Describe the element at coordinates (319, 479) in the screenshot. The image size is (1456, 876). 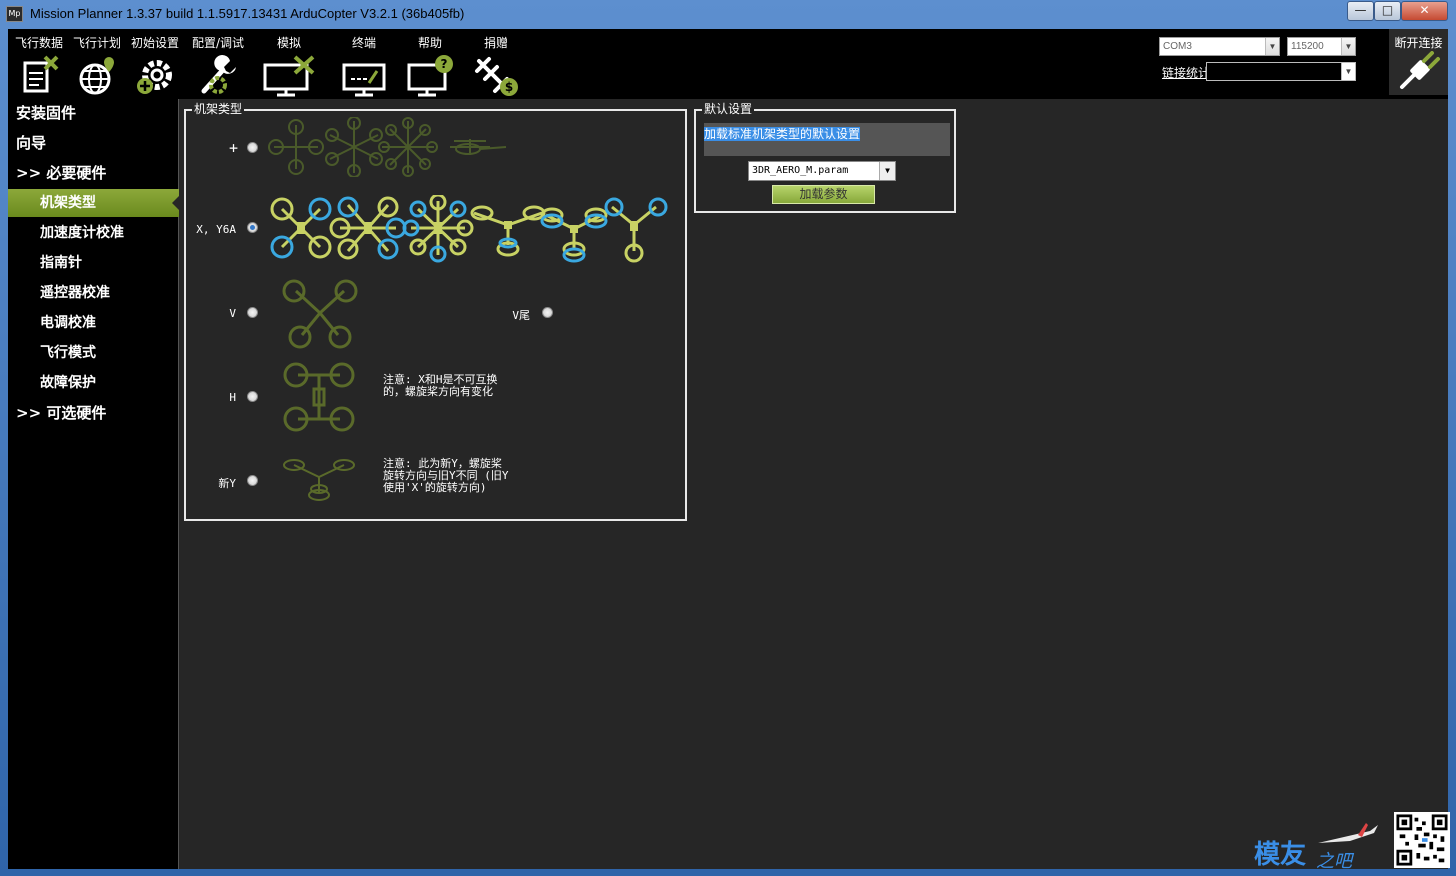
I see `new-y-frame-image` at that location.